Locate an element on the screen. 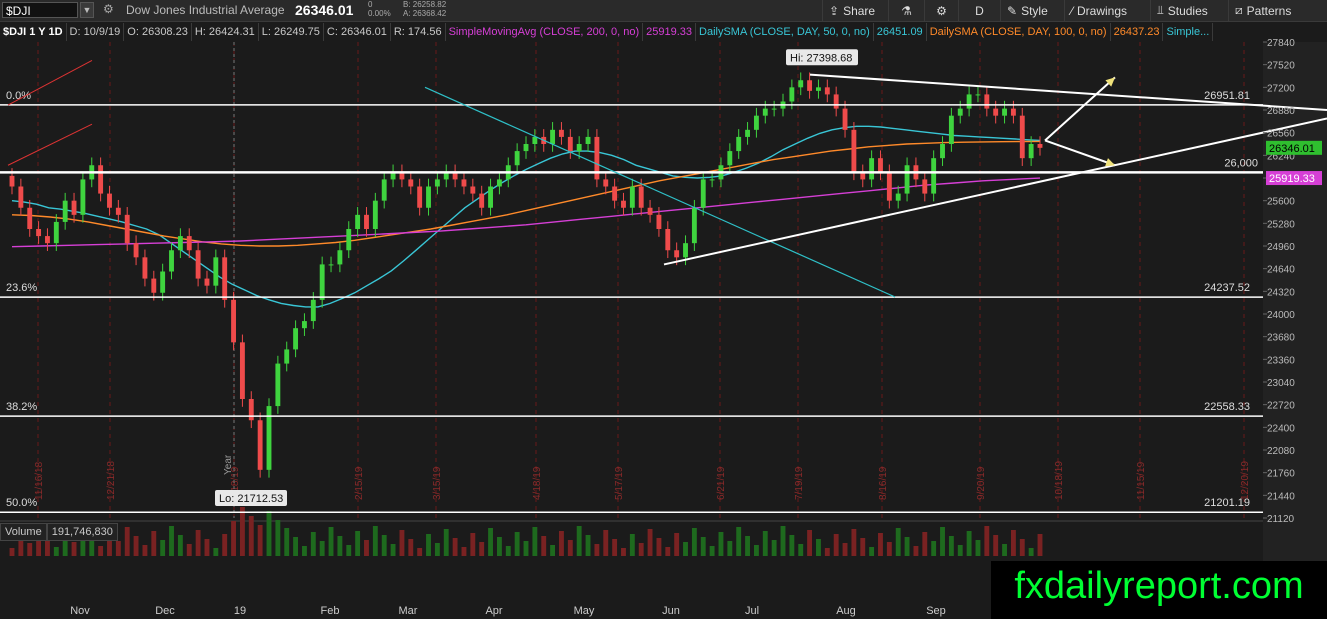  y-tick-label: 27840 is located at coordinates (1281, 43).